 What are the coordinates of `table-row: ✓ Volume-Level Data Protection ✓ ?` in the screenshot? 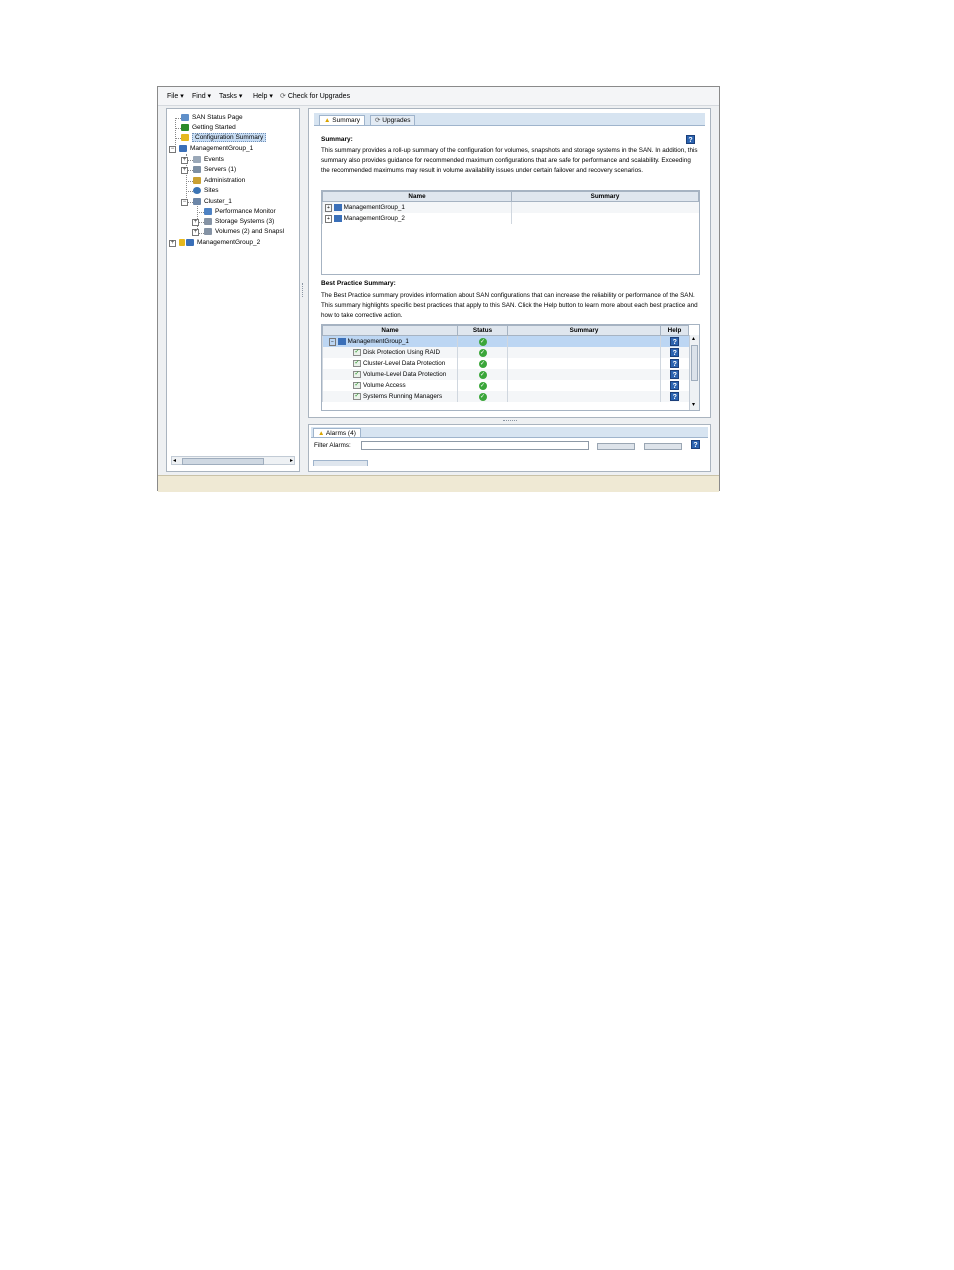 It's located at (505, 374).